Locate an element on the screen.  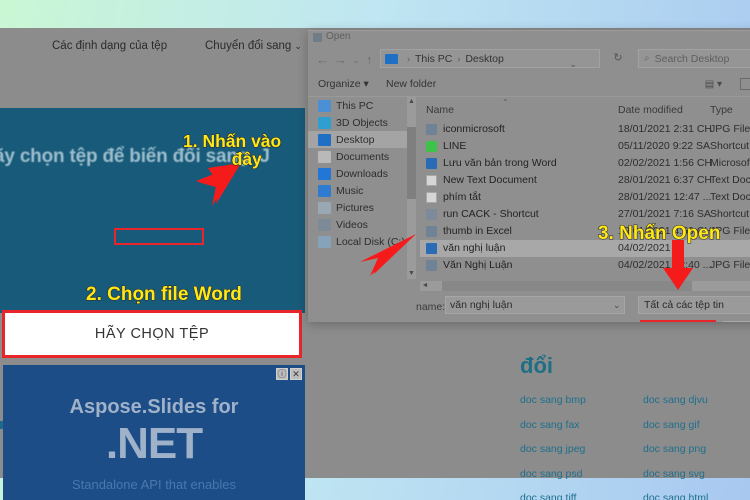
navpane-item-music: Music is located at coordinates (362, 190).